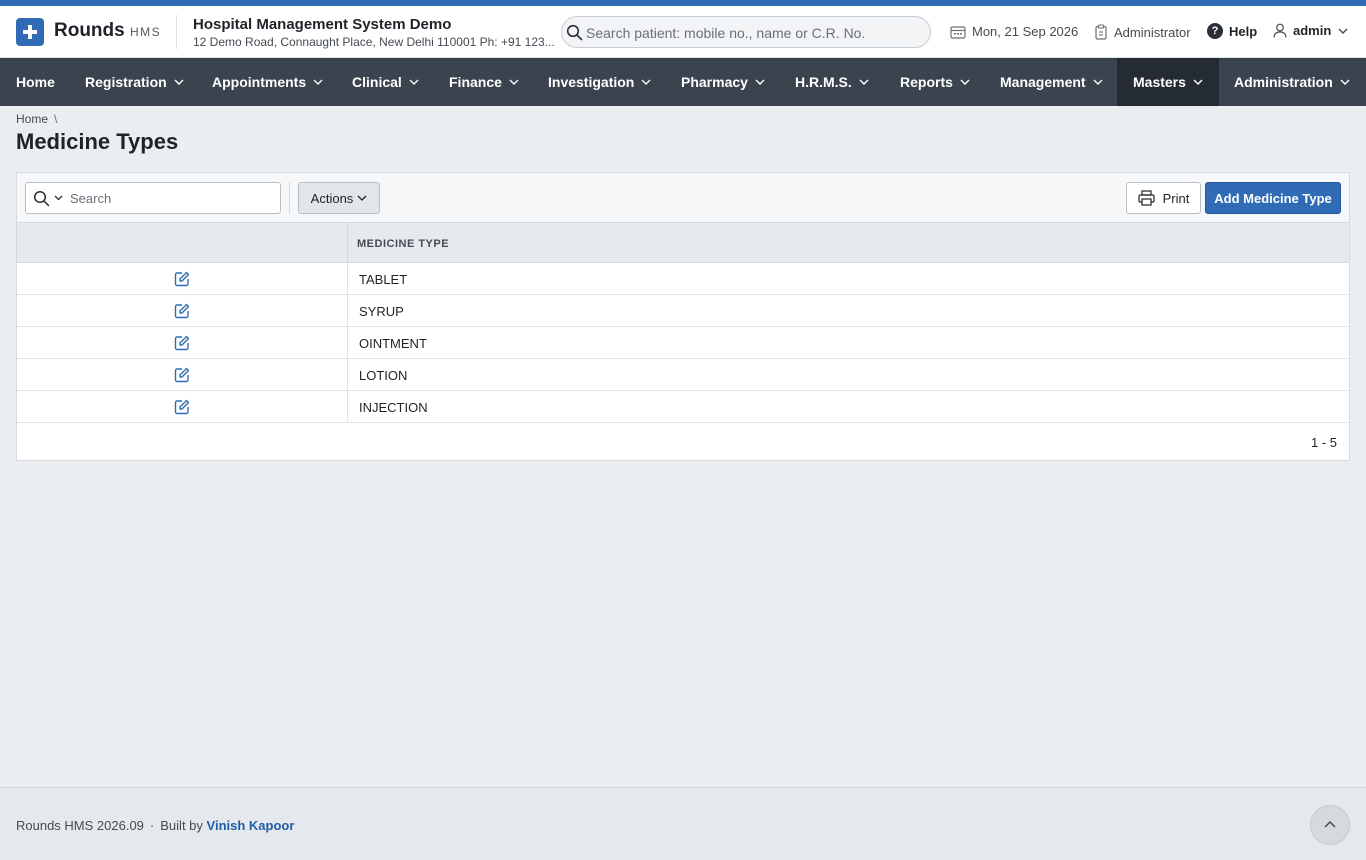 The width and height of the screenshot is (1366, 860). I want to click on toolbar-divider, so click(289, 198).